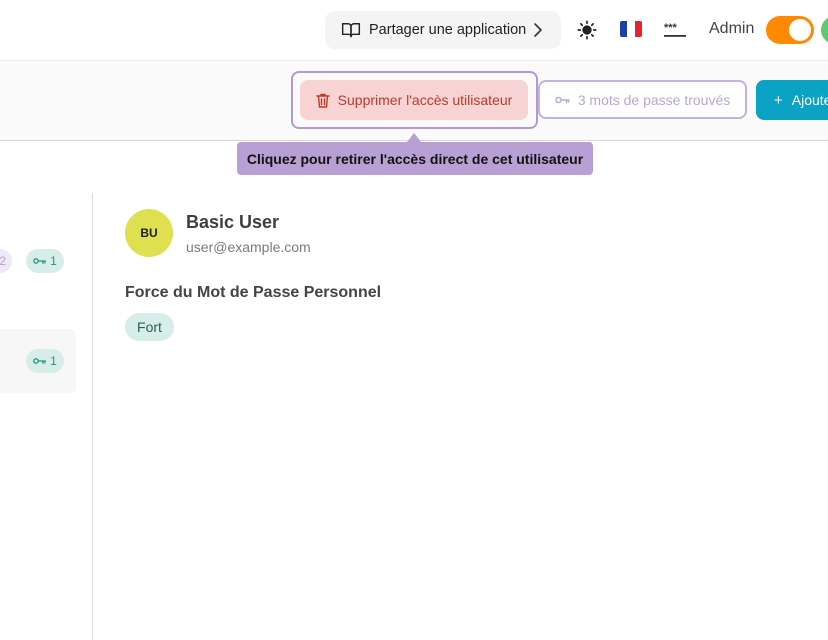  I want to click on remove-user-access-label: Supprimer l'accès utilisateur, so click(425, 100).